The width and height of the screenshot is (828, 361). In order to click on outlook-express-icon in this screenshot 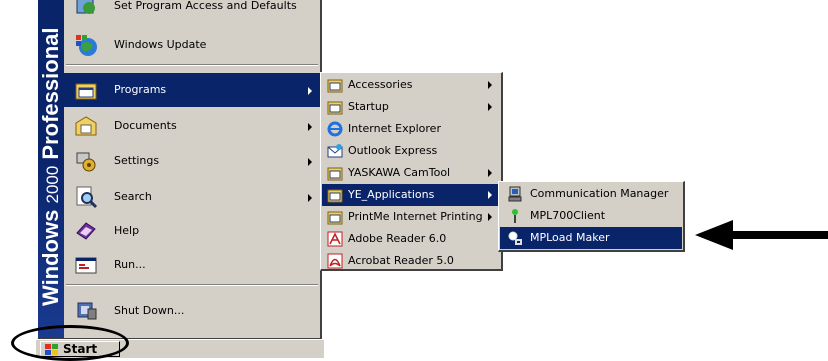, I will do `click(335, 151)`.